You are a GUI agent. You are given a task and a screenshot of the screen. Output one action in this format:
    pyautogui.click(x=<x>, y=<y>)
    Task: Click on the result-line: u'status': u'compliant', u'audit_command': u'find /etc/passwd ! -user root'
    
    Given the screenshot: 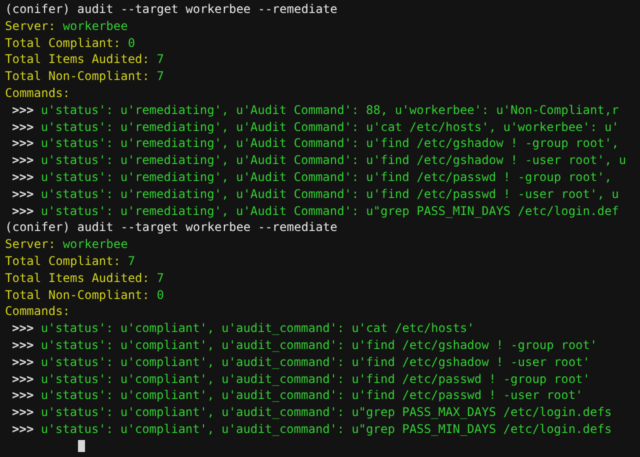 What is the action you would take?
    pyautogui.click(x=311, y=395)
    